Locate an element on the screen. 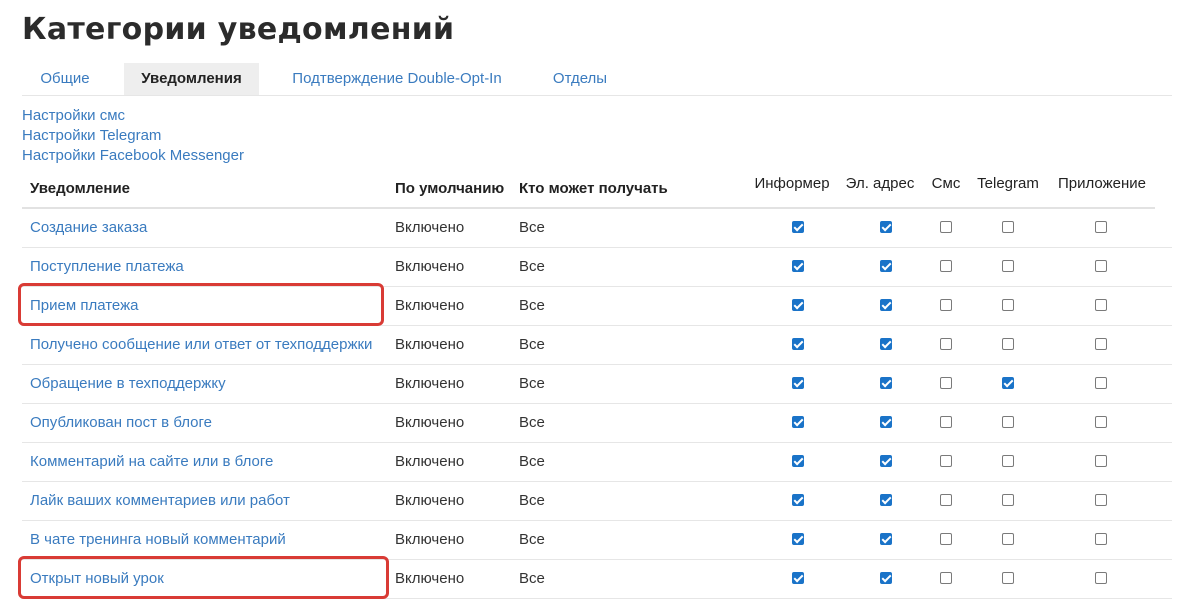 This screenshot has height=606, width=1200. notification-name-link: Обращение в техподдержку is located at coordinates (128, 383).